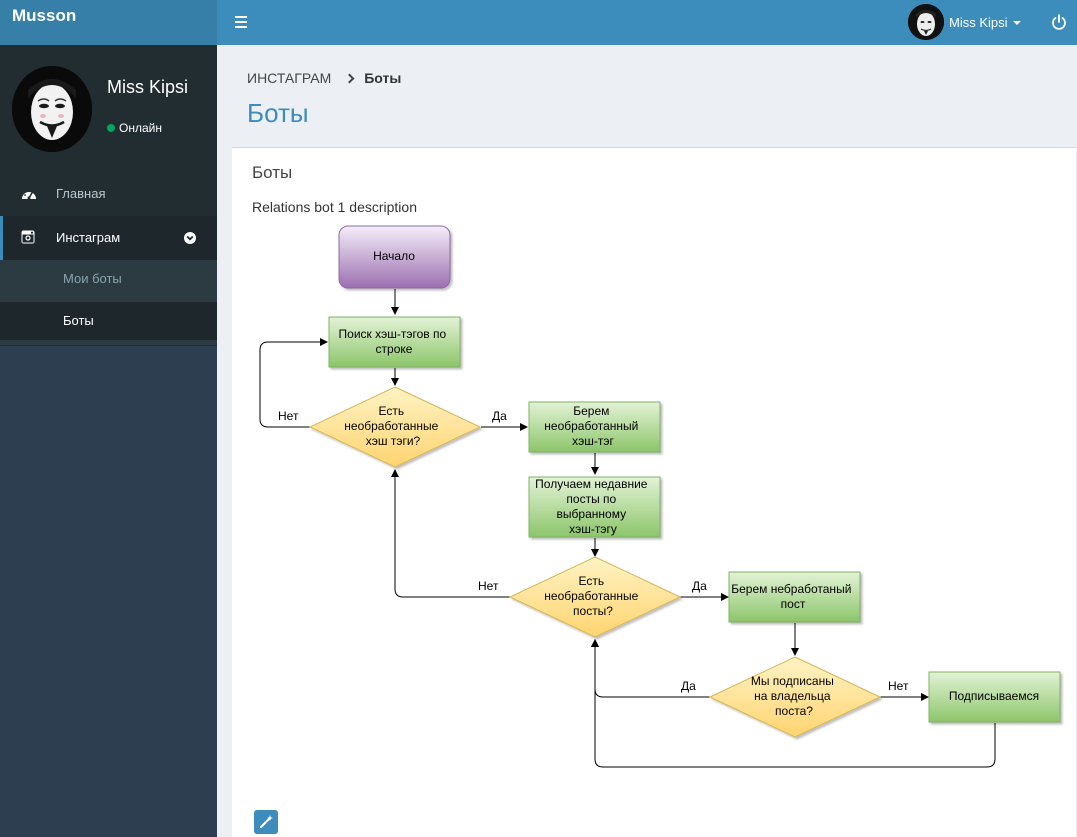  Describe the element at coordinates (538, 22) in the screenshot. I see `top-navbar: Musson Miss Kipsi` at that location.